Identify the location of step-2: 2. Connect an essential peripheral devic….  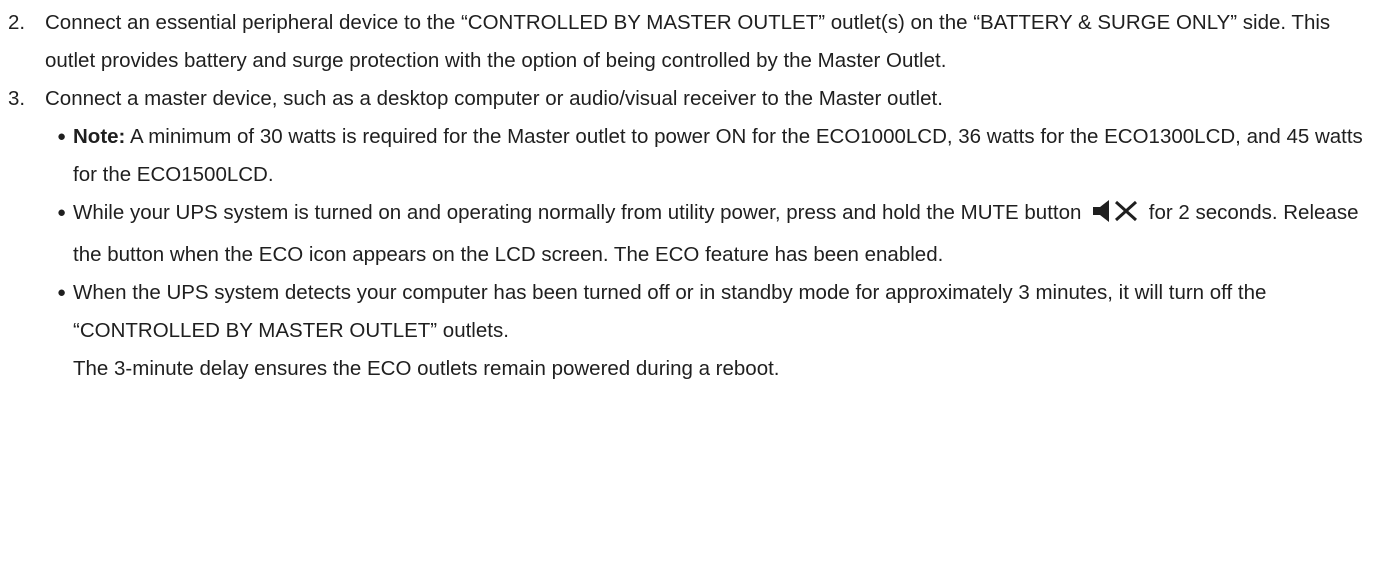
(697, 42).